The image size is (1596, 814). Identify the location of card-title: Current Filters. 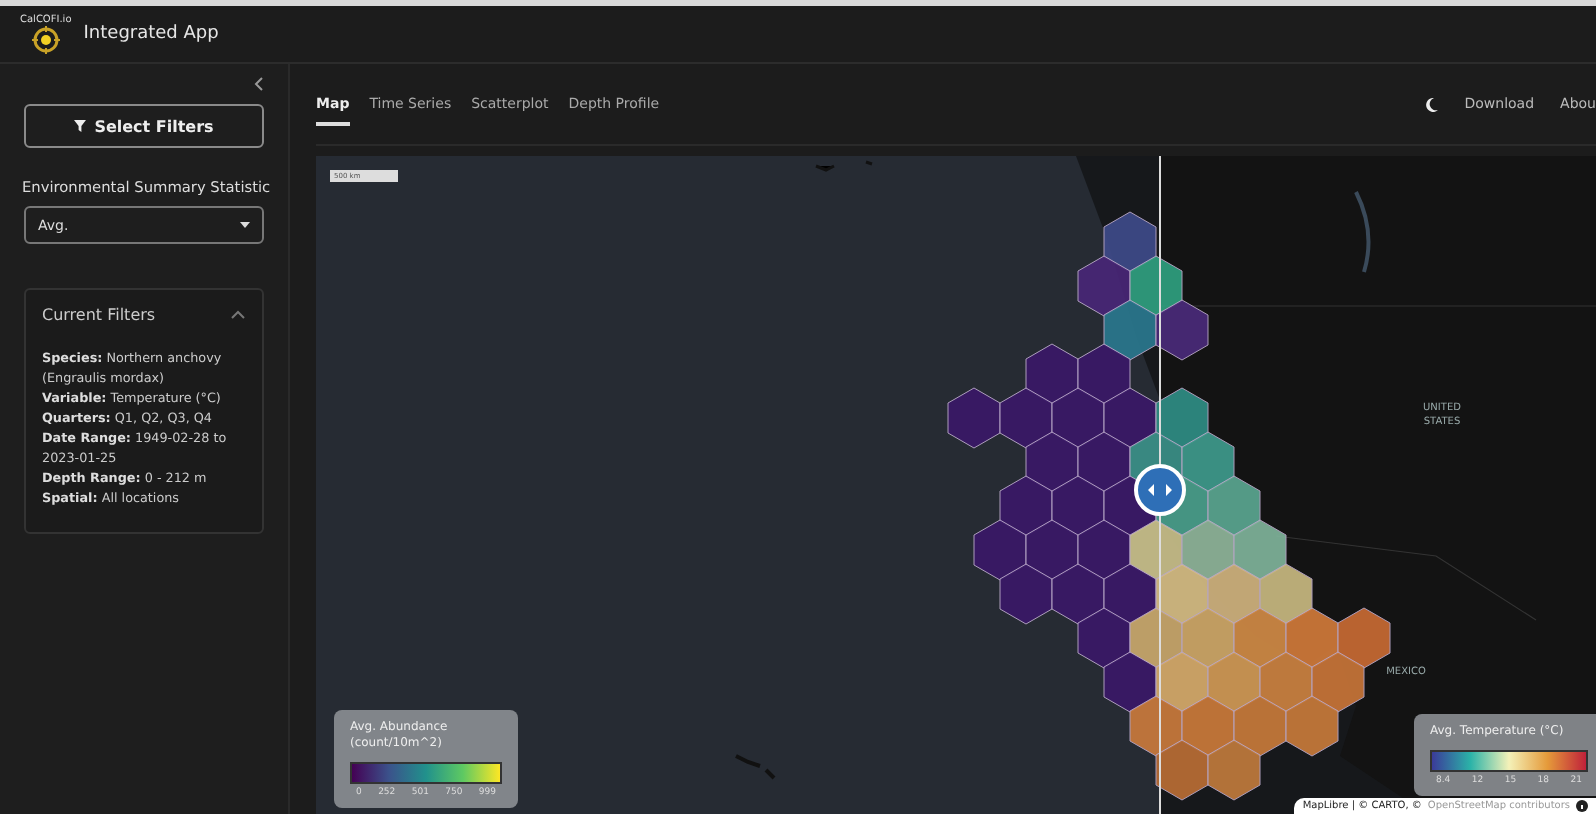
(99, 315).